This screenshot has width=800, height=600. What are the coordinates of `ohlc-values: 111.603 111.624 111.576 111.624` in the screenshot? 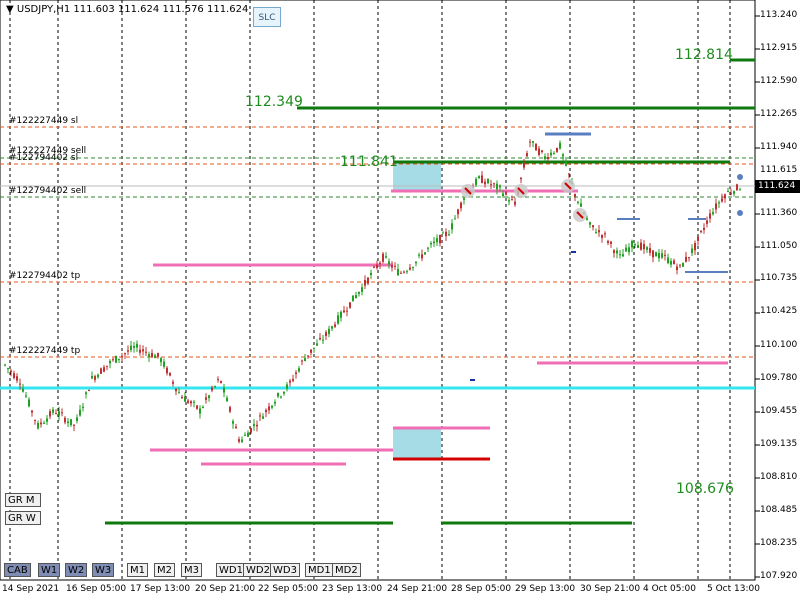 It's located at (161, 9).